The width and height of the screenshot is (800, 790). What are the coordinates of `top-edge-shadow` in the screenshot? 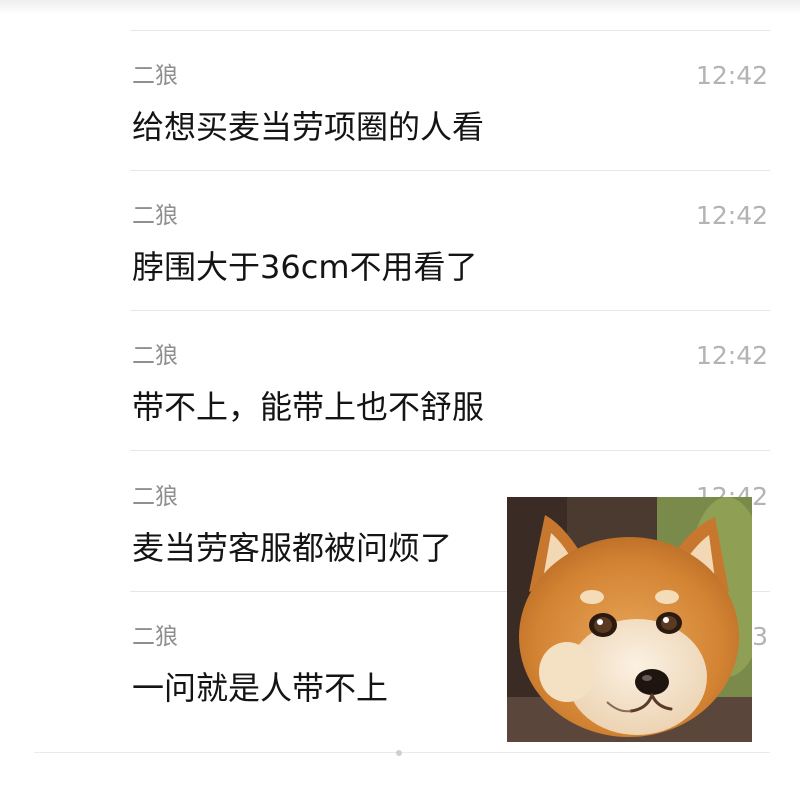 It's located at (400, 7).